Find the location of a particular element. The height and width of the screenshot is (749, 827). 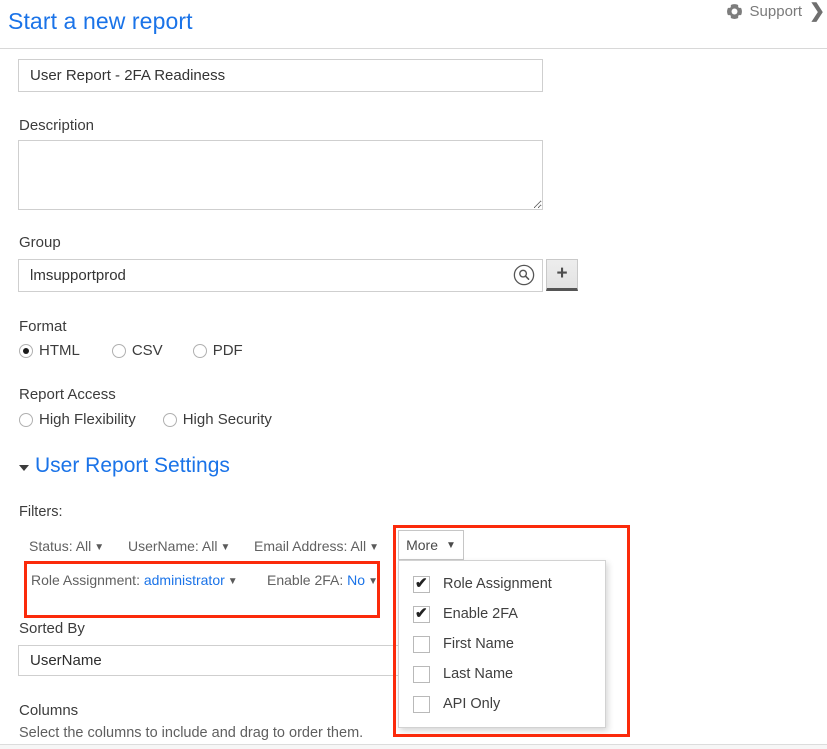

format-option-label: HTML is located at coordinates (59, 350).